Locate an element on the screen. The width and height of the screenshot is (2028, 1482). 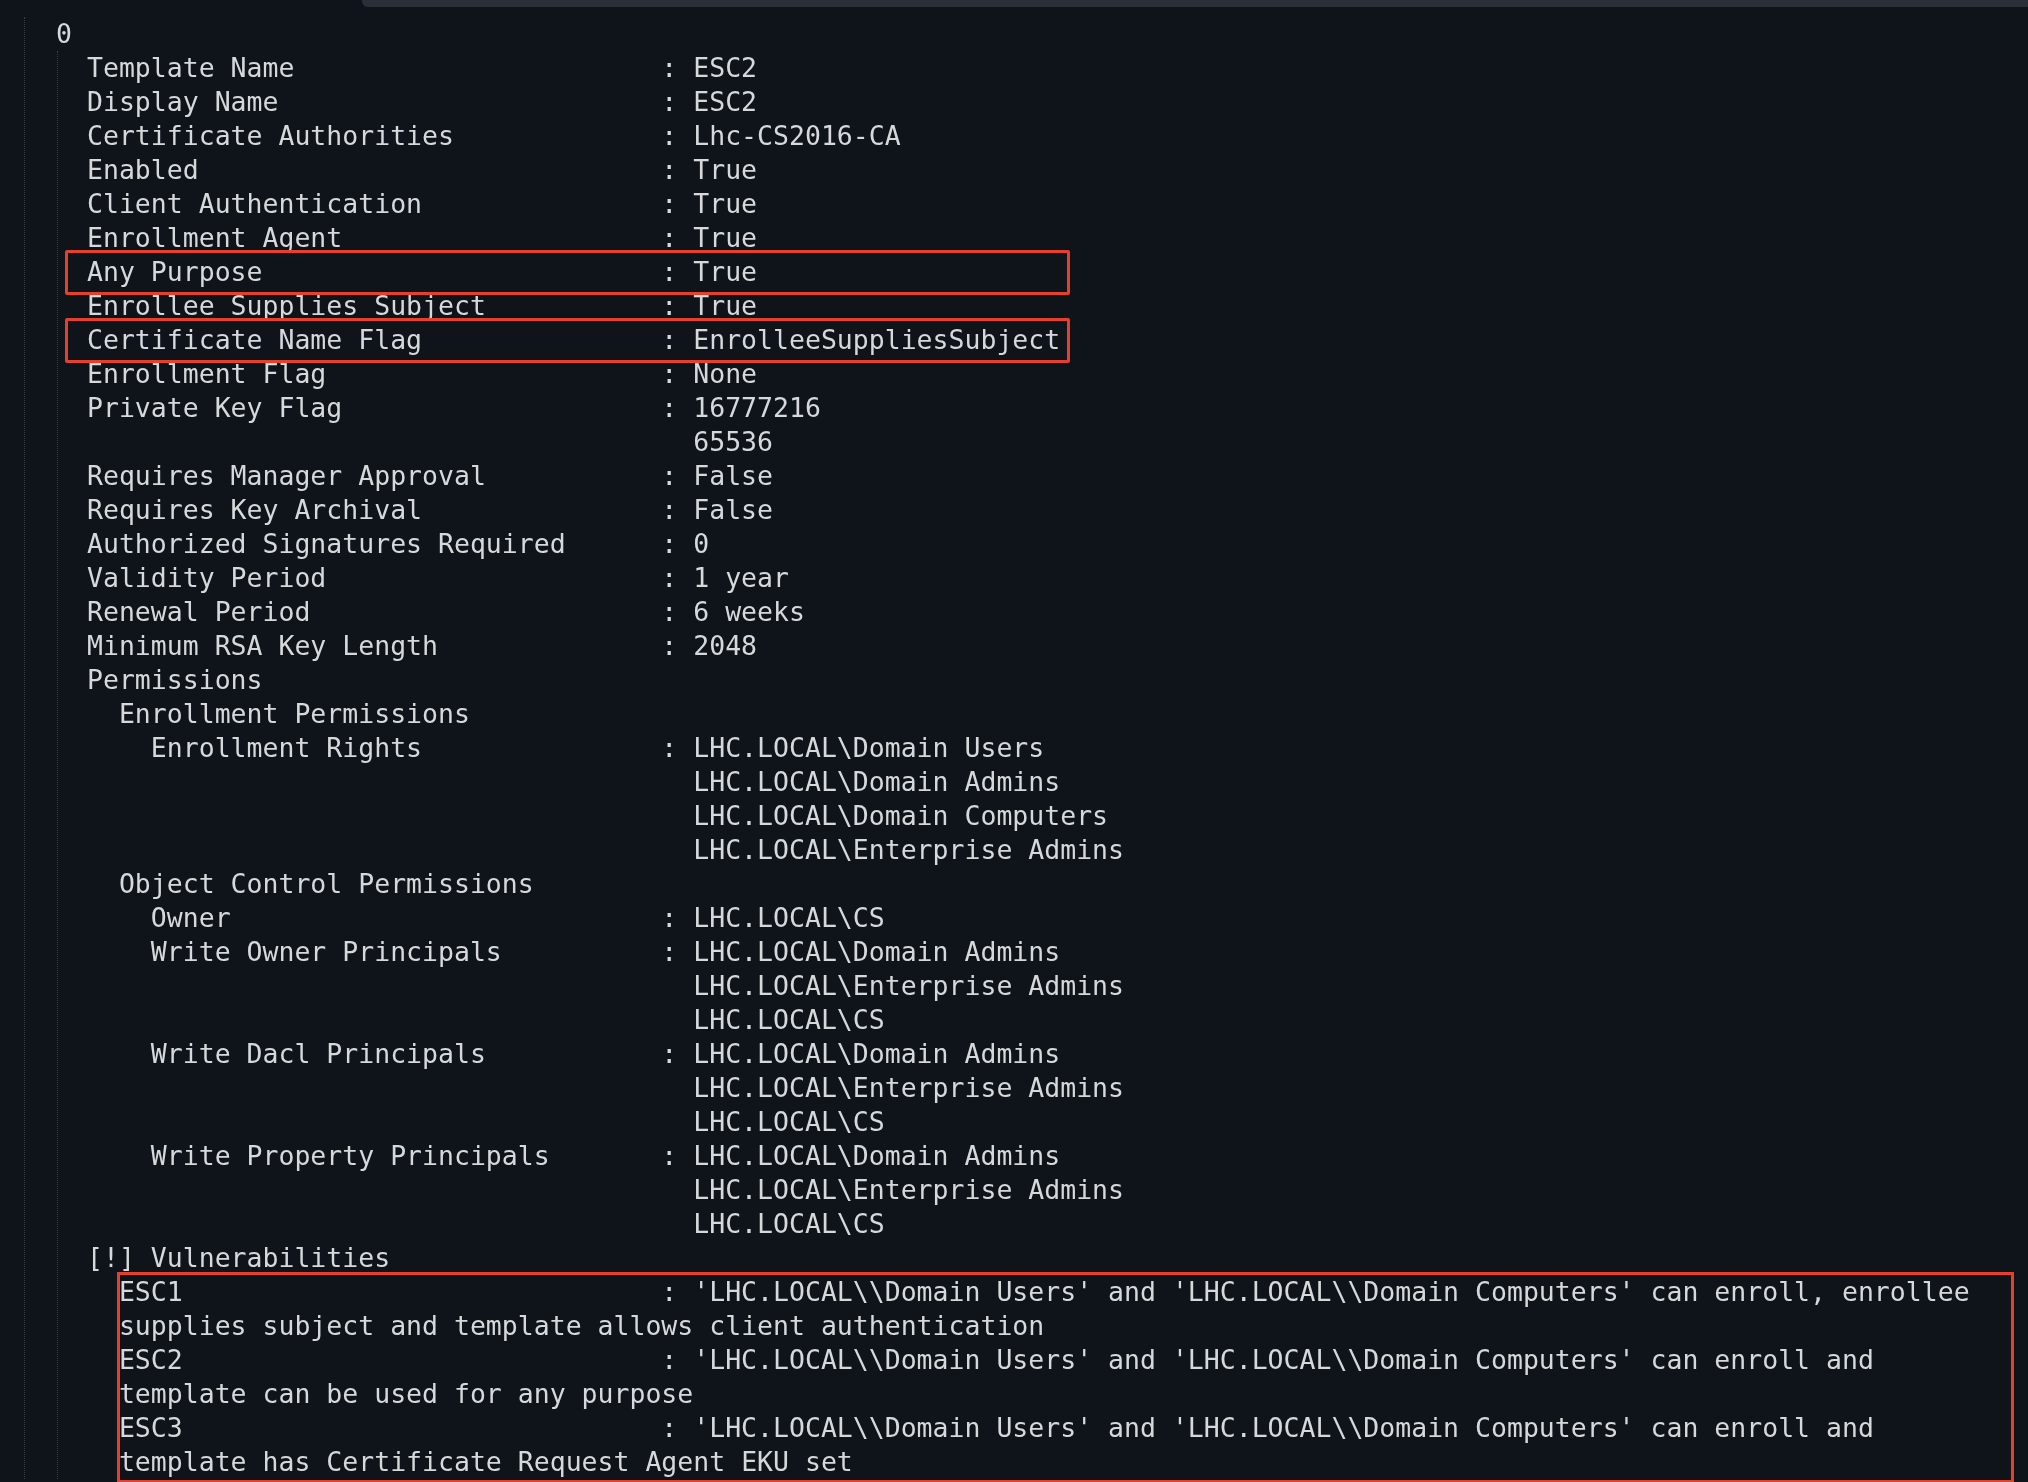
field-label: Owner is located at coordinates (191, 918).